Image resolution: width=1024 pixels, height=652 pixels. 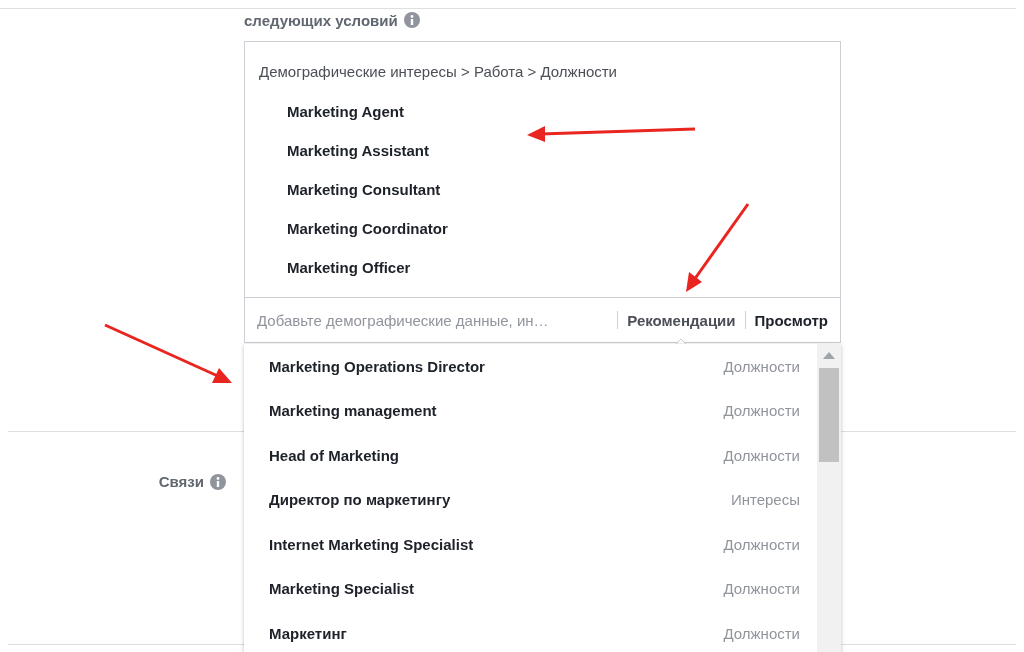 What do you see at coordinates (371, 544) in the screenshot?
I see `suggestion-name: Internet Marketing Specialist` at bounding box center [371, 544].